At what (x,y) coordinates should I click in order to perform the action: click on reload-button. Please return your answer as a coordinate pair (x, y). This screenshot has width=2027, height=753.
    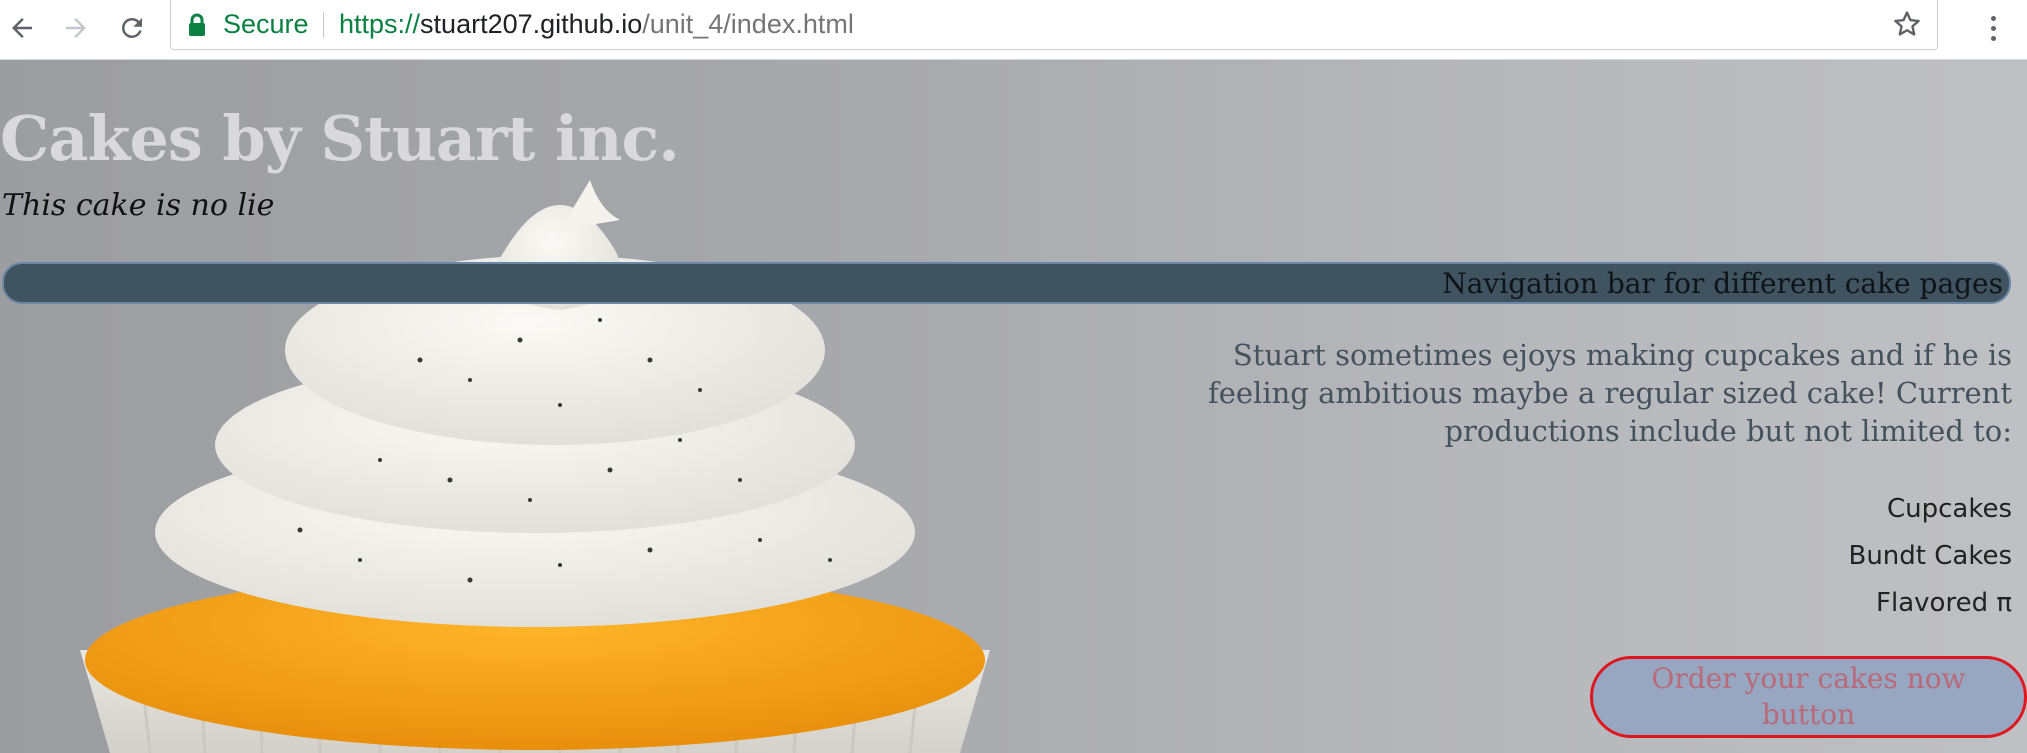
    Looking at the image, I should click on (132, 28).